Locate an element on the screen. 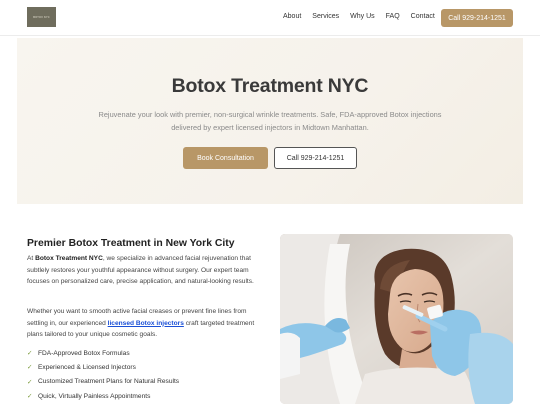 This screenshot has width=540, height=405. logo: BOTOX NYC is located at coordinates (41, 17).